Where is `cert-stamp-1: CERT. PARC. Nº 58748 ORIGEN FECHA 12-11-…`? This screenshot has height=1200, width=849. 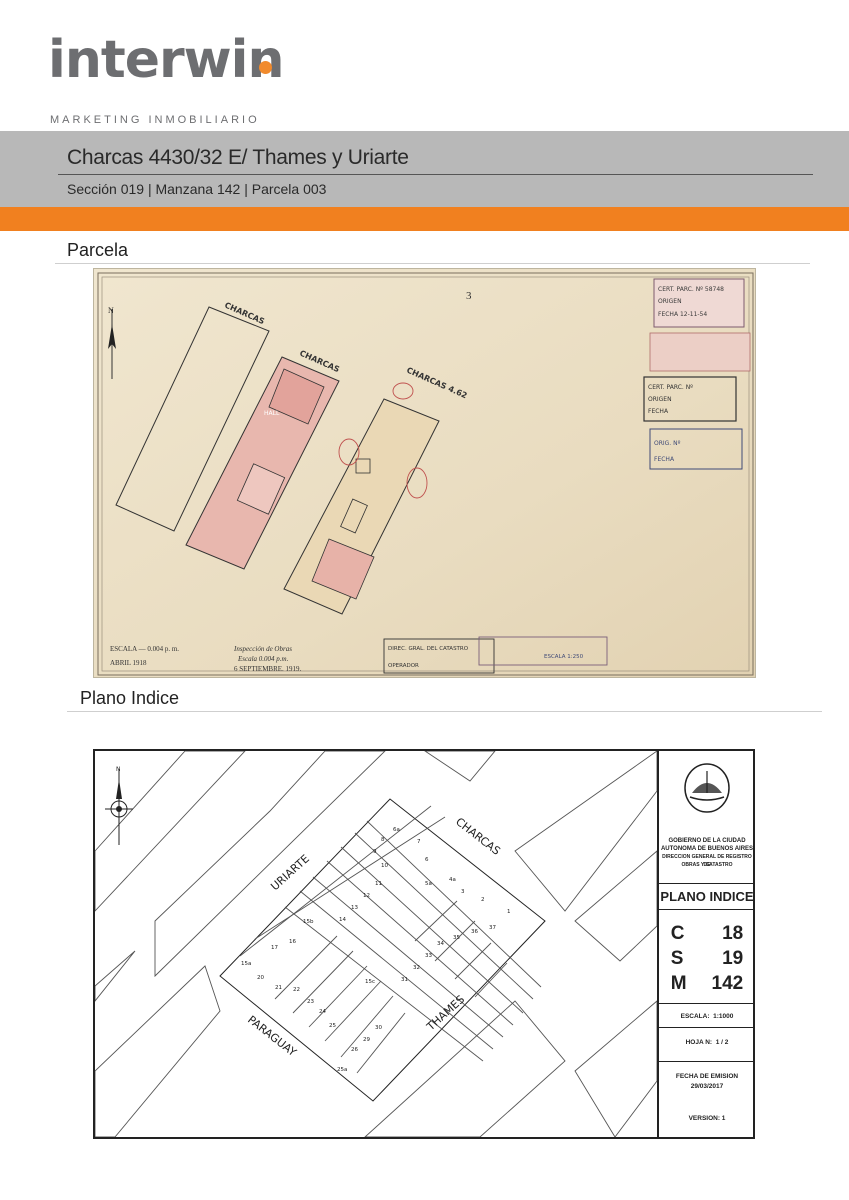 cert-stamp-1: CERT. PARC. Nº 58748 ORIGEN FECHA 12-11-… is located at coordinates (699, 303).